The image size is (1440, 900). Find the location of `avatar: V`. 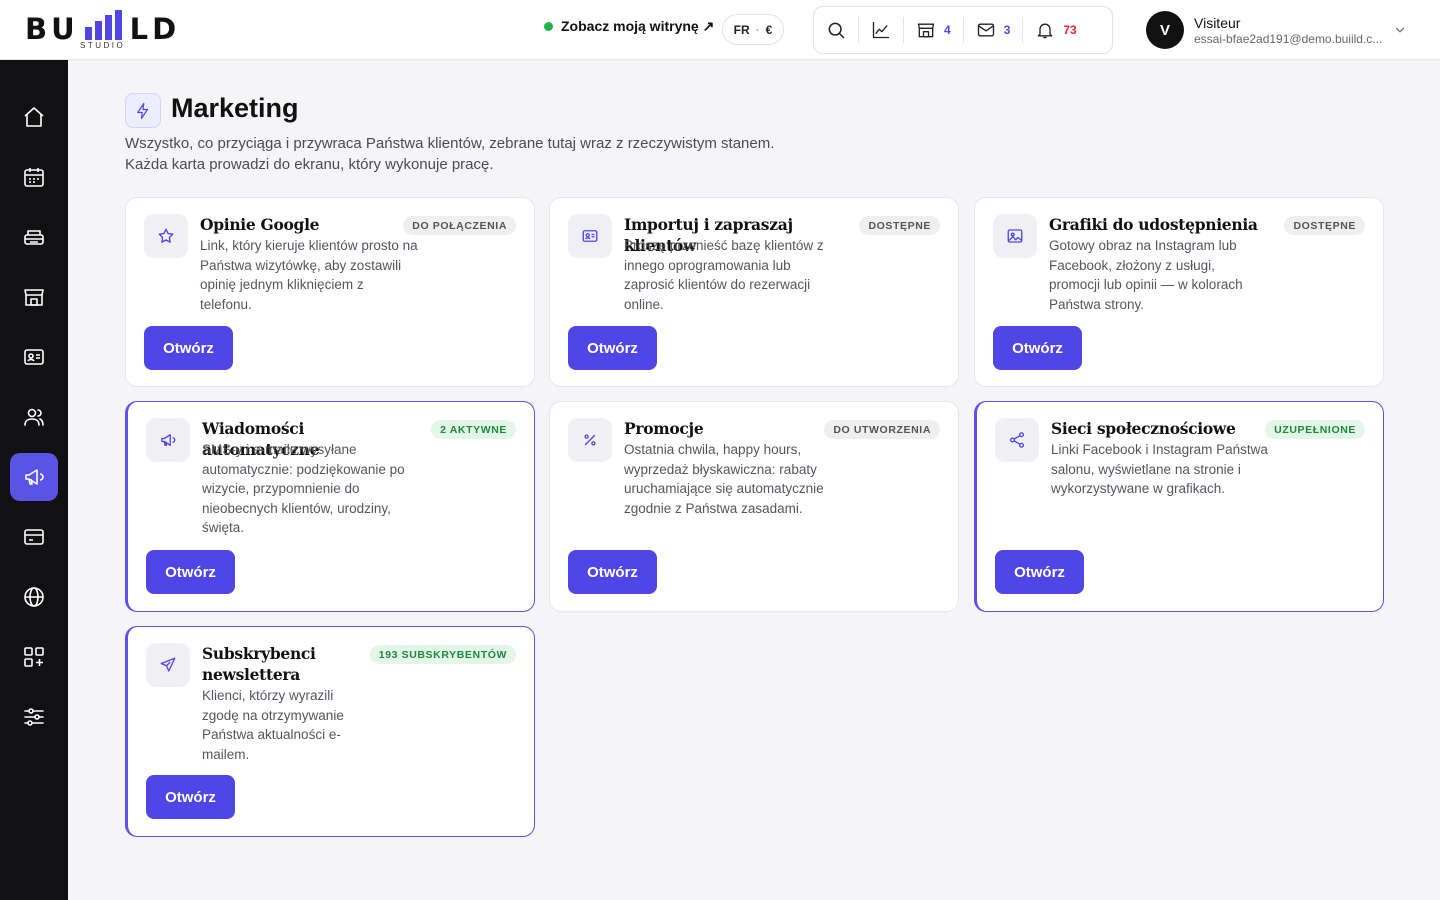

avatar: V is located at coordinates (1165, 30).